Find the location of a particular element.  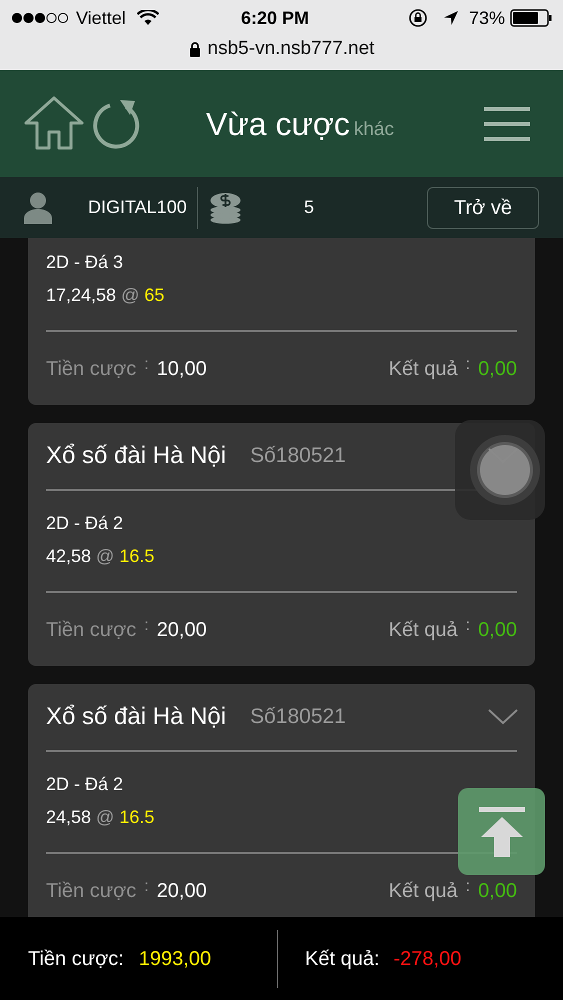

back-button: Trở về is located at coordinates (483, 207).